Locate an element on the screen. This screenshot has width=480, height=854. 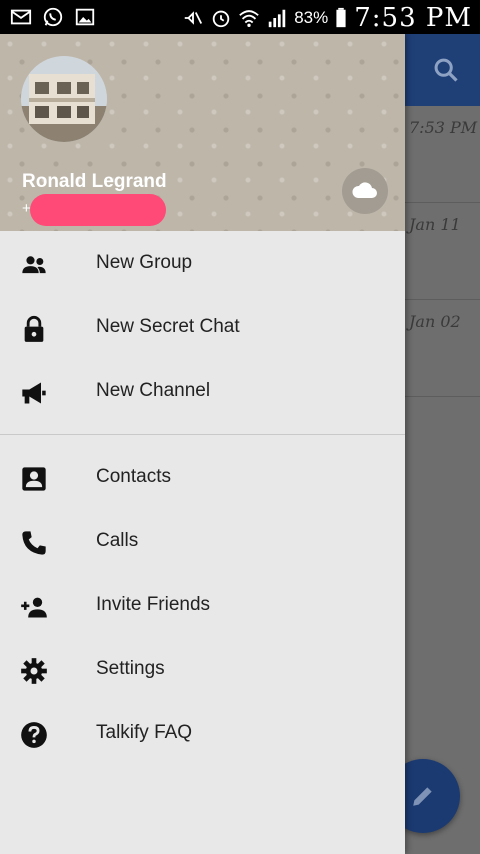
menu-item-label: Calls is located at coordinates (117, 540).